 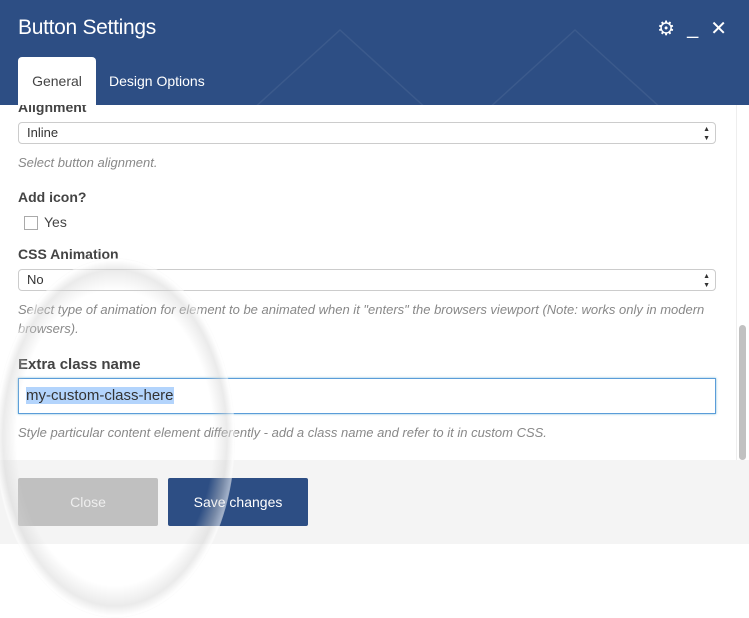 I want to click on extra-class-value: my-custom-class-here, so click(x=100, y=395).